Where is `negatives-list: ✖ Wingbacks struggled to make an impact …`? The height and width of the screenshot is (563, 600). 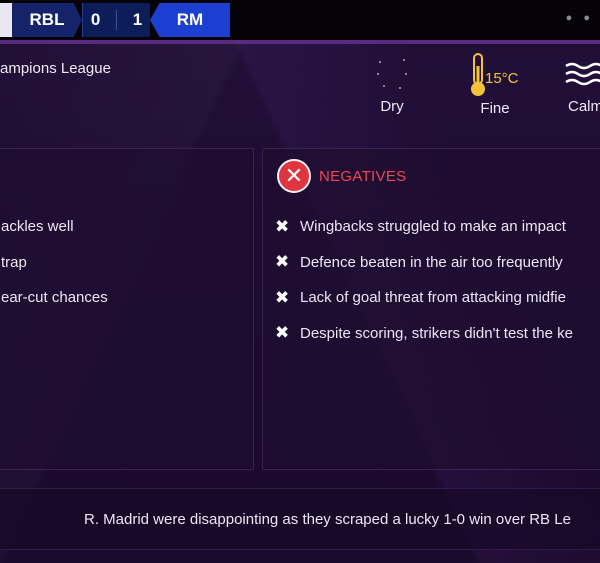 negatives-list: ✖ Wingbacks struggled to make an impact … is located at coordinates (424, 280).